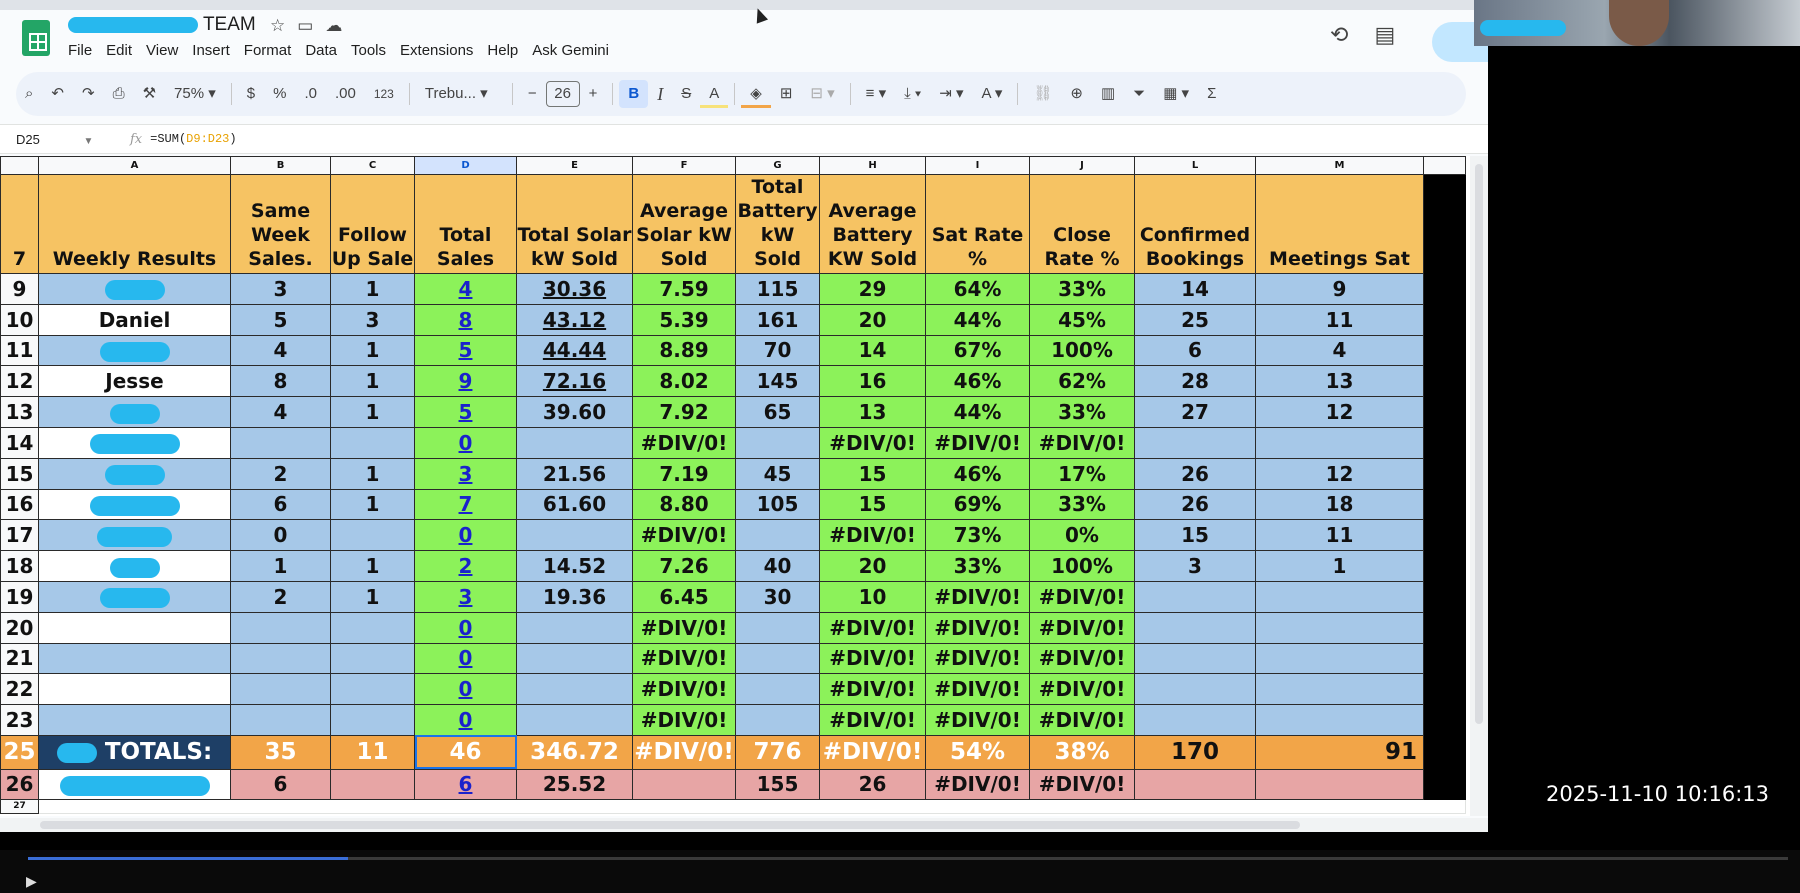 The width and height of the screenshot is (1800, 893). What do you see at coordinates (684, 381) in the screenshot?
I see `avg-solar-cell: 8.02` at bounding box center [684, 381].